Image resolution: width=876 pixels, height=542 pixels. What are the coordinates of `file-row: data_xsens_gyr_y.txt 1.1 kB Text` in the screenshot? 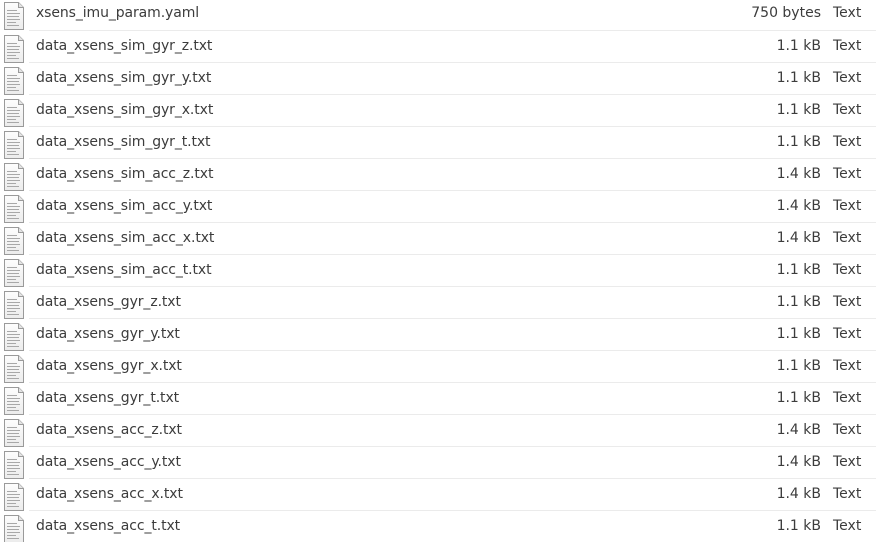 It's located at (438, 335).